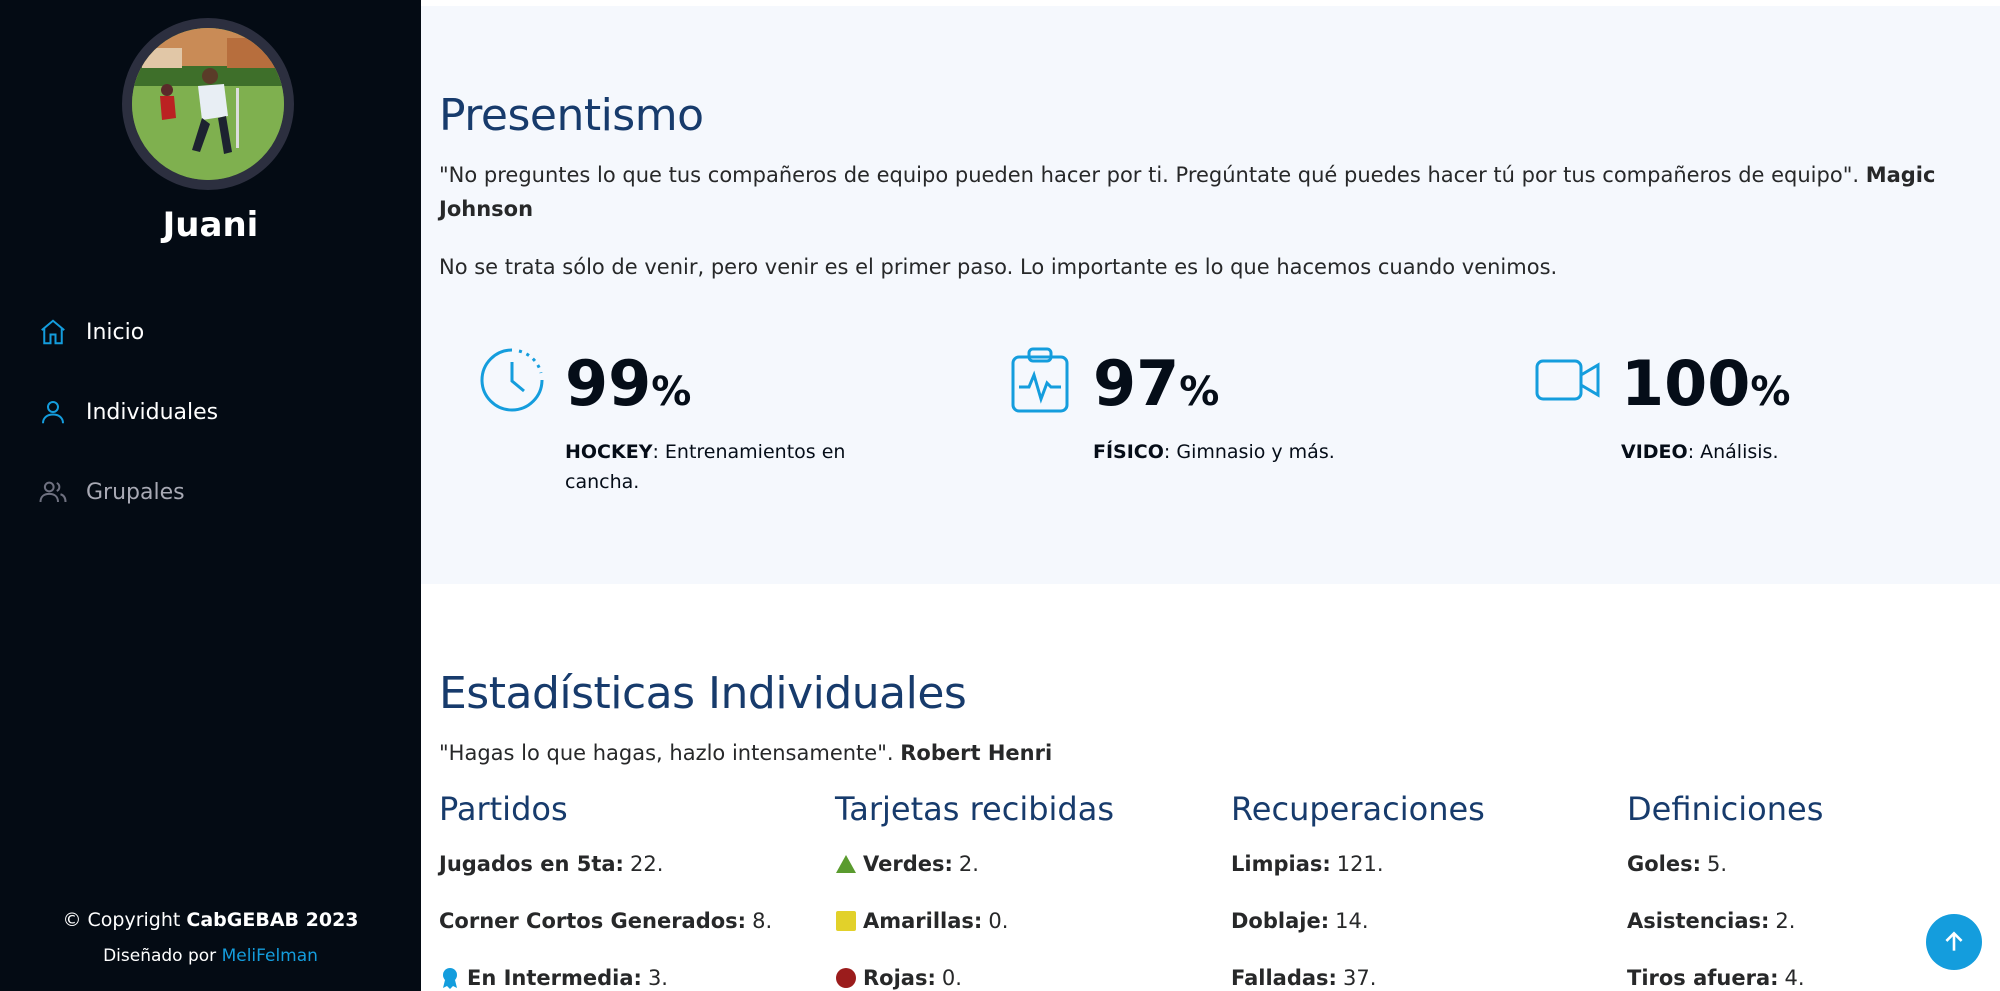  I want to click on stat-item: Corner Cortos Generados: 8., so click(634, 931).